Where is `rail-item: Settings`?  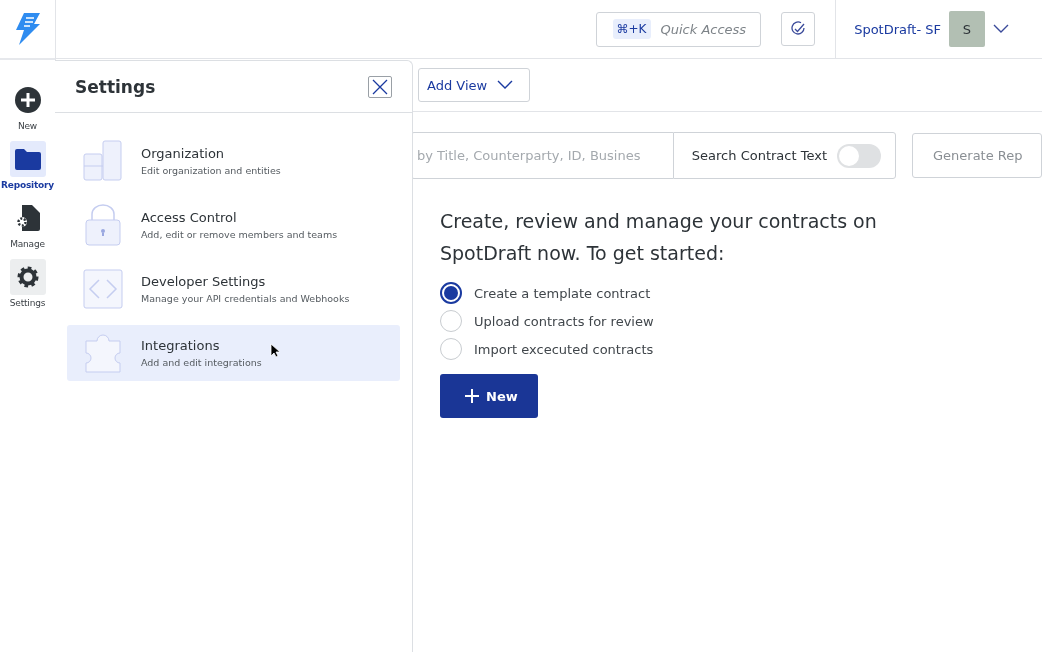
rail-item: Settings is located at coordinates (27, 283).